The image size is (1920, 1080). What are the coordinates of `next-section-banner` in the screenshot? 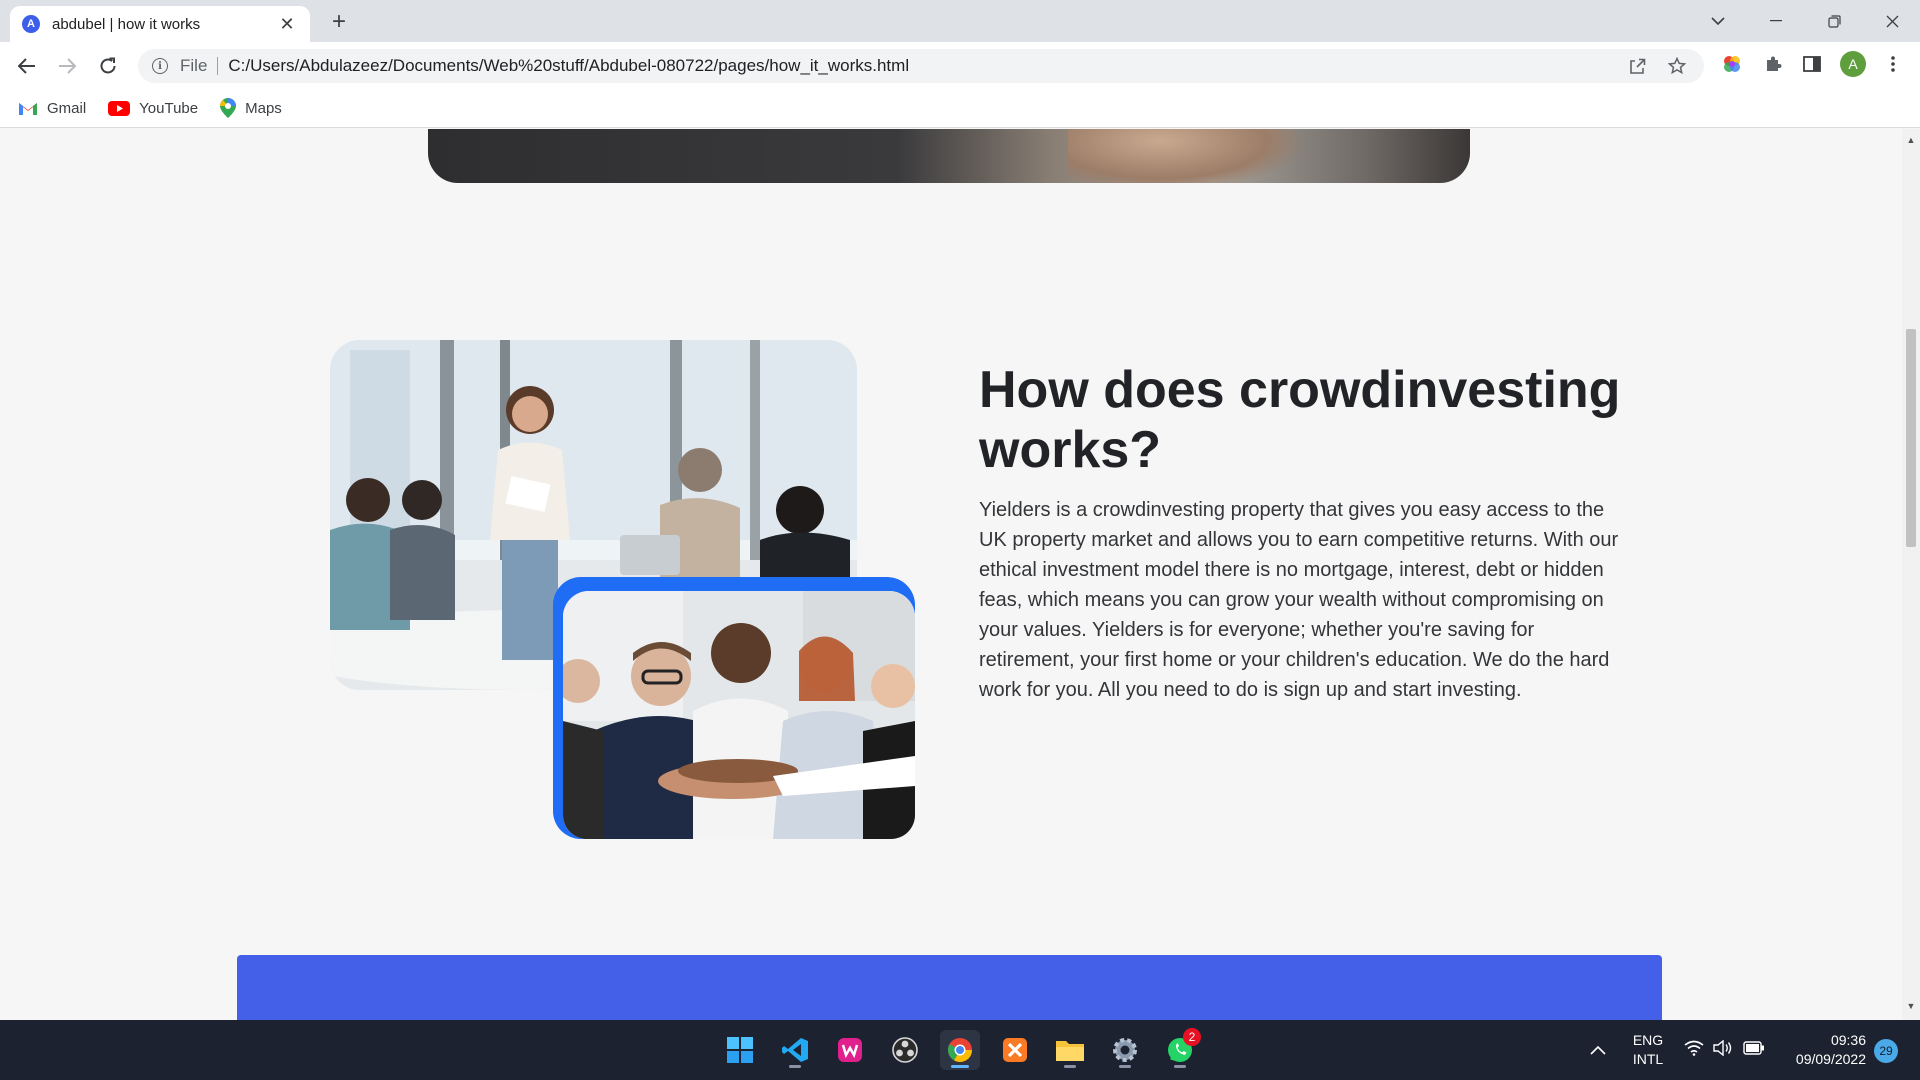 It's located at (949, 987).